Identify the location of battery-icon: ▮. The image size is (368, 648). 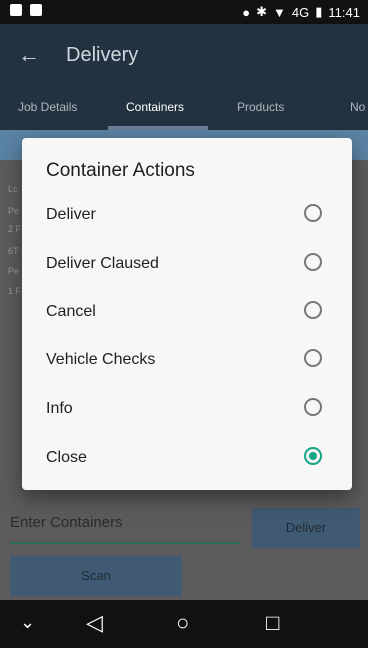
(319, 11).